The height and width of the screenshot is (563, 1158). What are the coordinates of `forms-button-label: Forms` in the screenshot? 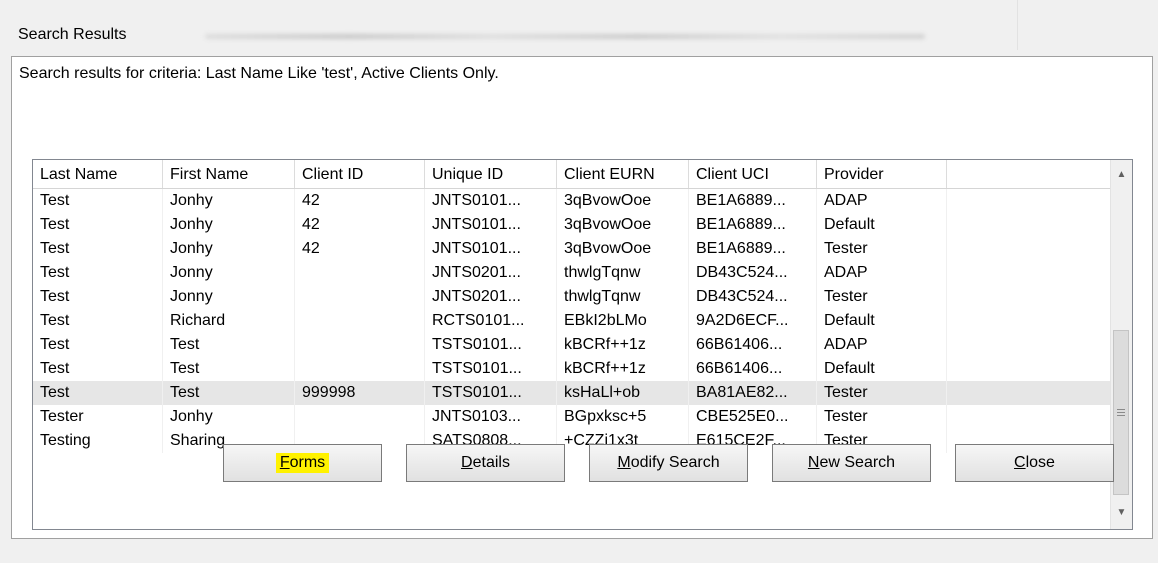 It's located at (302, 463).